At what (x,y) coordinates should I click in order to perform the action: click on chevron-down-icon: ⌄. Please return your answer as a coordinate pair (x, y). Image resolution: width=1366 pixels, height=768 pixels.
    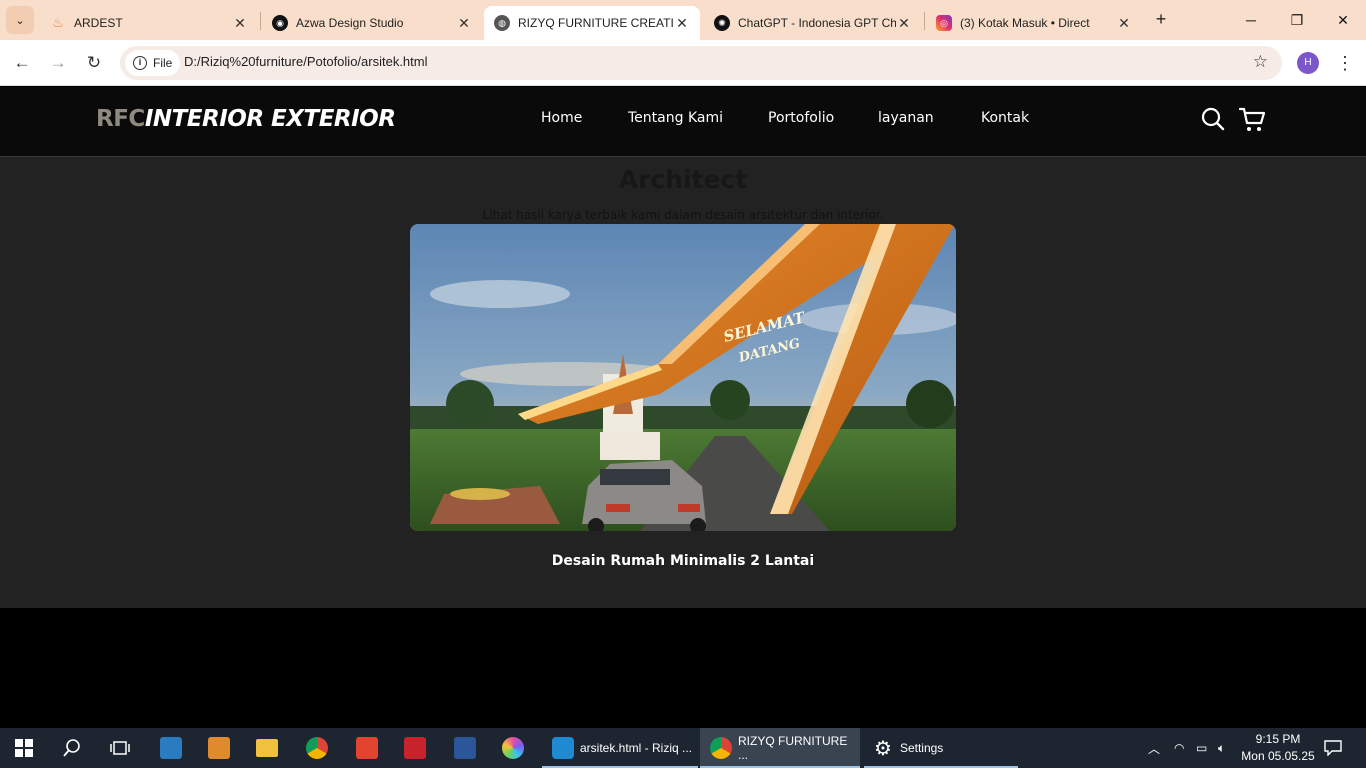
    Looking at the image, I should click on (20, 20).